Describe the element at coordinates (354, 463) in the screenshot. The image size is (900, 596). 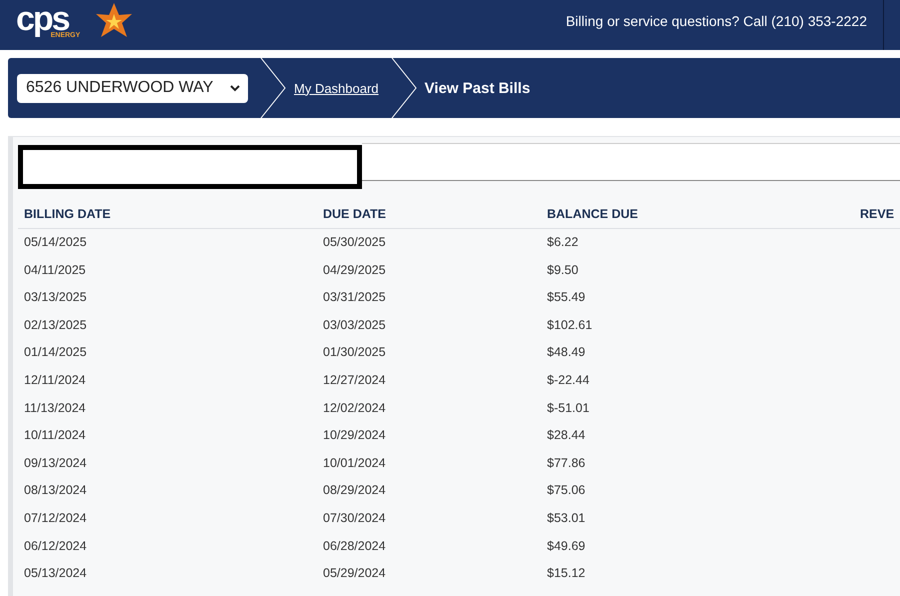
I see `table-cell-text: 10/01/2024` at that location.